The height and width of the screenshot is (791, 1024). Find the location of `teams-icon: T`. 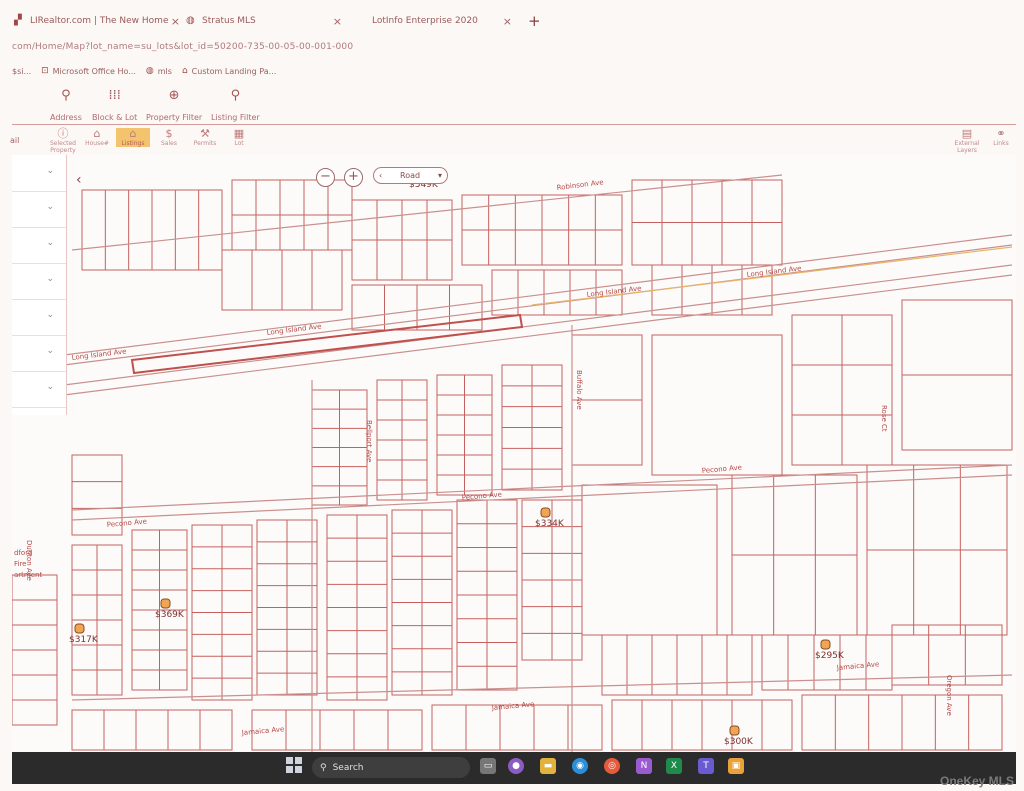

teams-icon: T is located at coordinates (706, 766).